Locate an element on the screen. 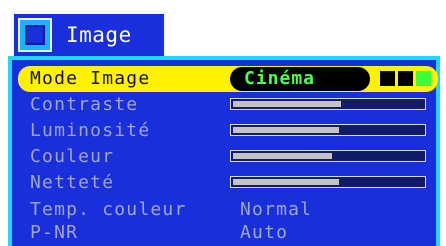 The height and width of the screenshot is (246, 446). menu-tab: Image is located at coordinates (88, 33).